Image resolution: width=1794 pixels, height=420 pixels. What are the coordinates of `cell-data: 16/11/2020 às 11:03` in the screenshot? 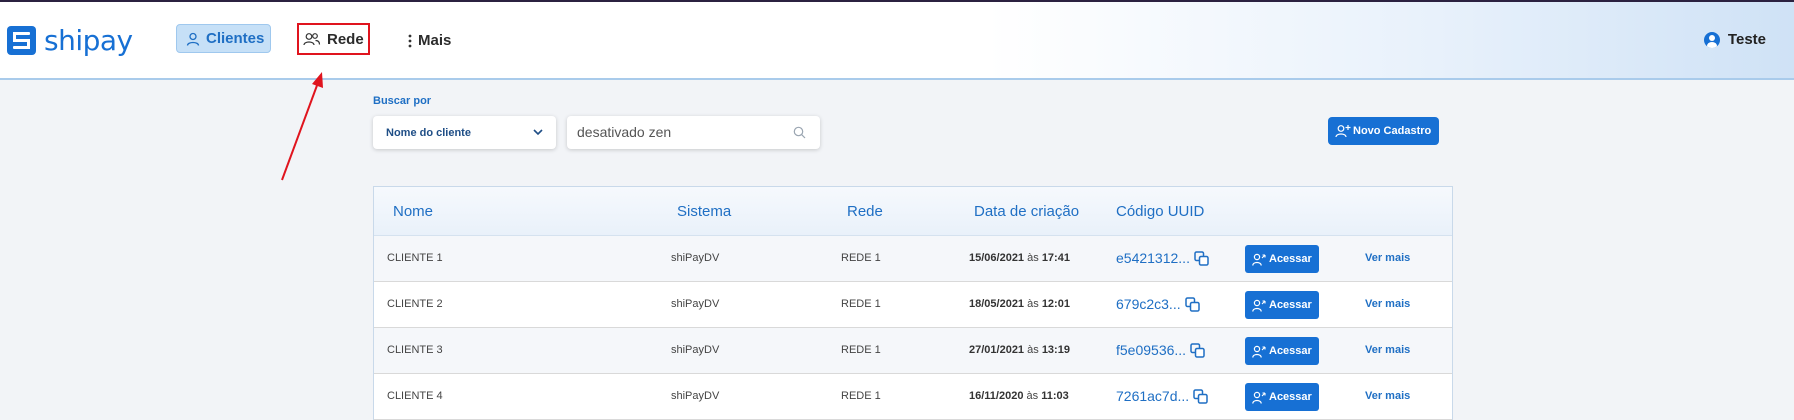 It's located at (1019, 396).